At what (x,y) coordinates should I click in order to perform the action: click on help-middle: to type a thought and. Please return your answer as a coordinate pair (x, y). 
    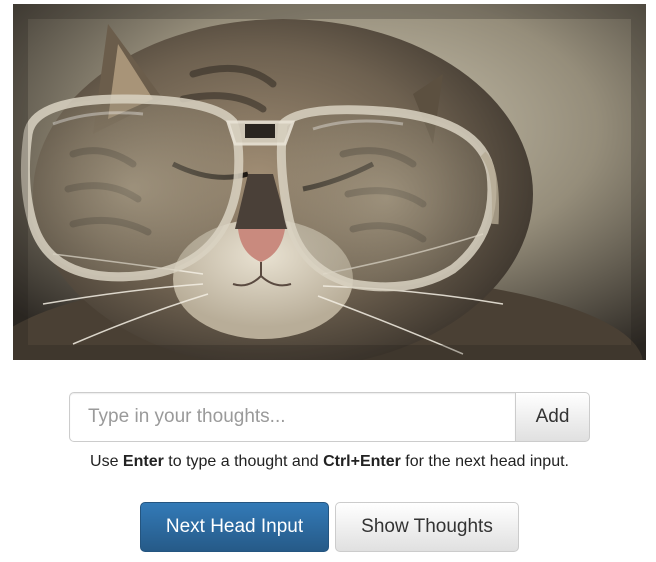
    Looking at the image, I should click on (243, 461).